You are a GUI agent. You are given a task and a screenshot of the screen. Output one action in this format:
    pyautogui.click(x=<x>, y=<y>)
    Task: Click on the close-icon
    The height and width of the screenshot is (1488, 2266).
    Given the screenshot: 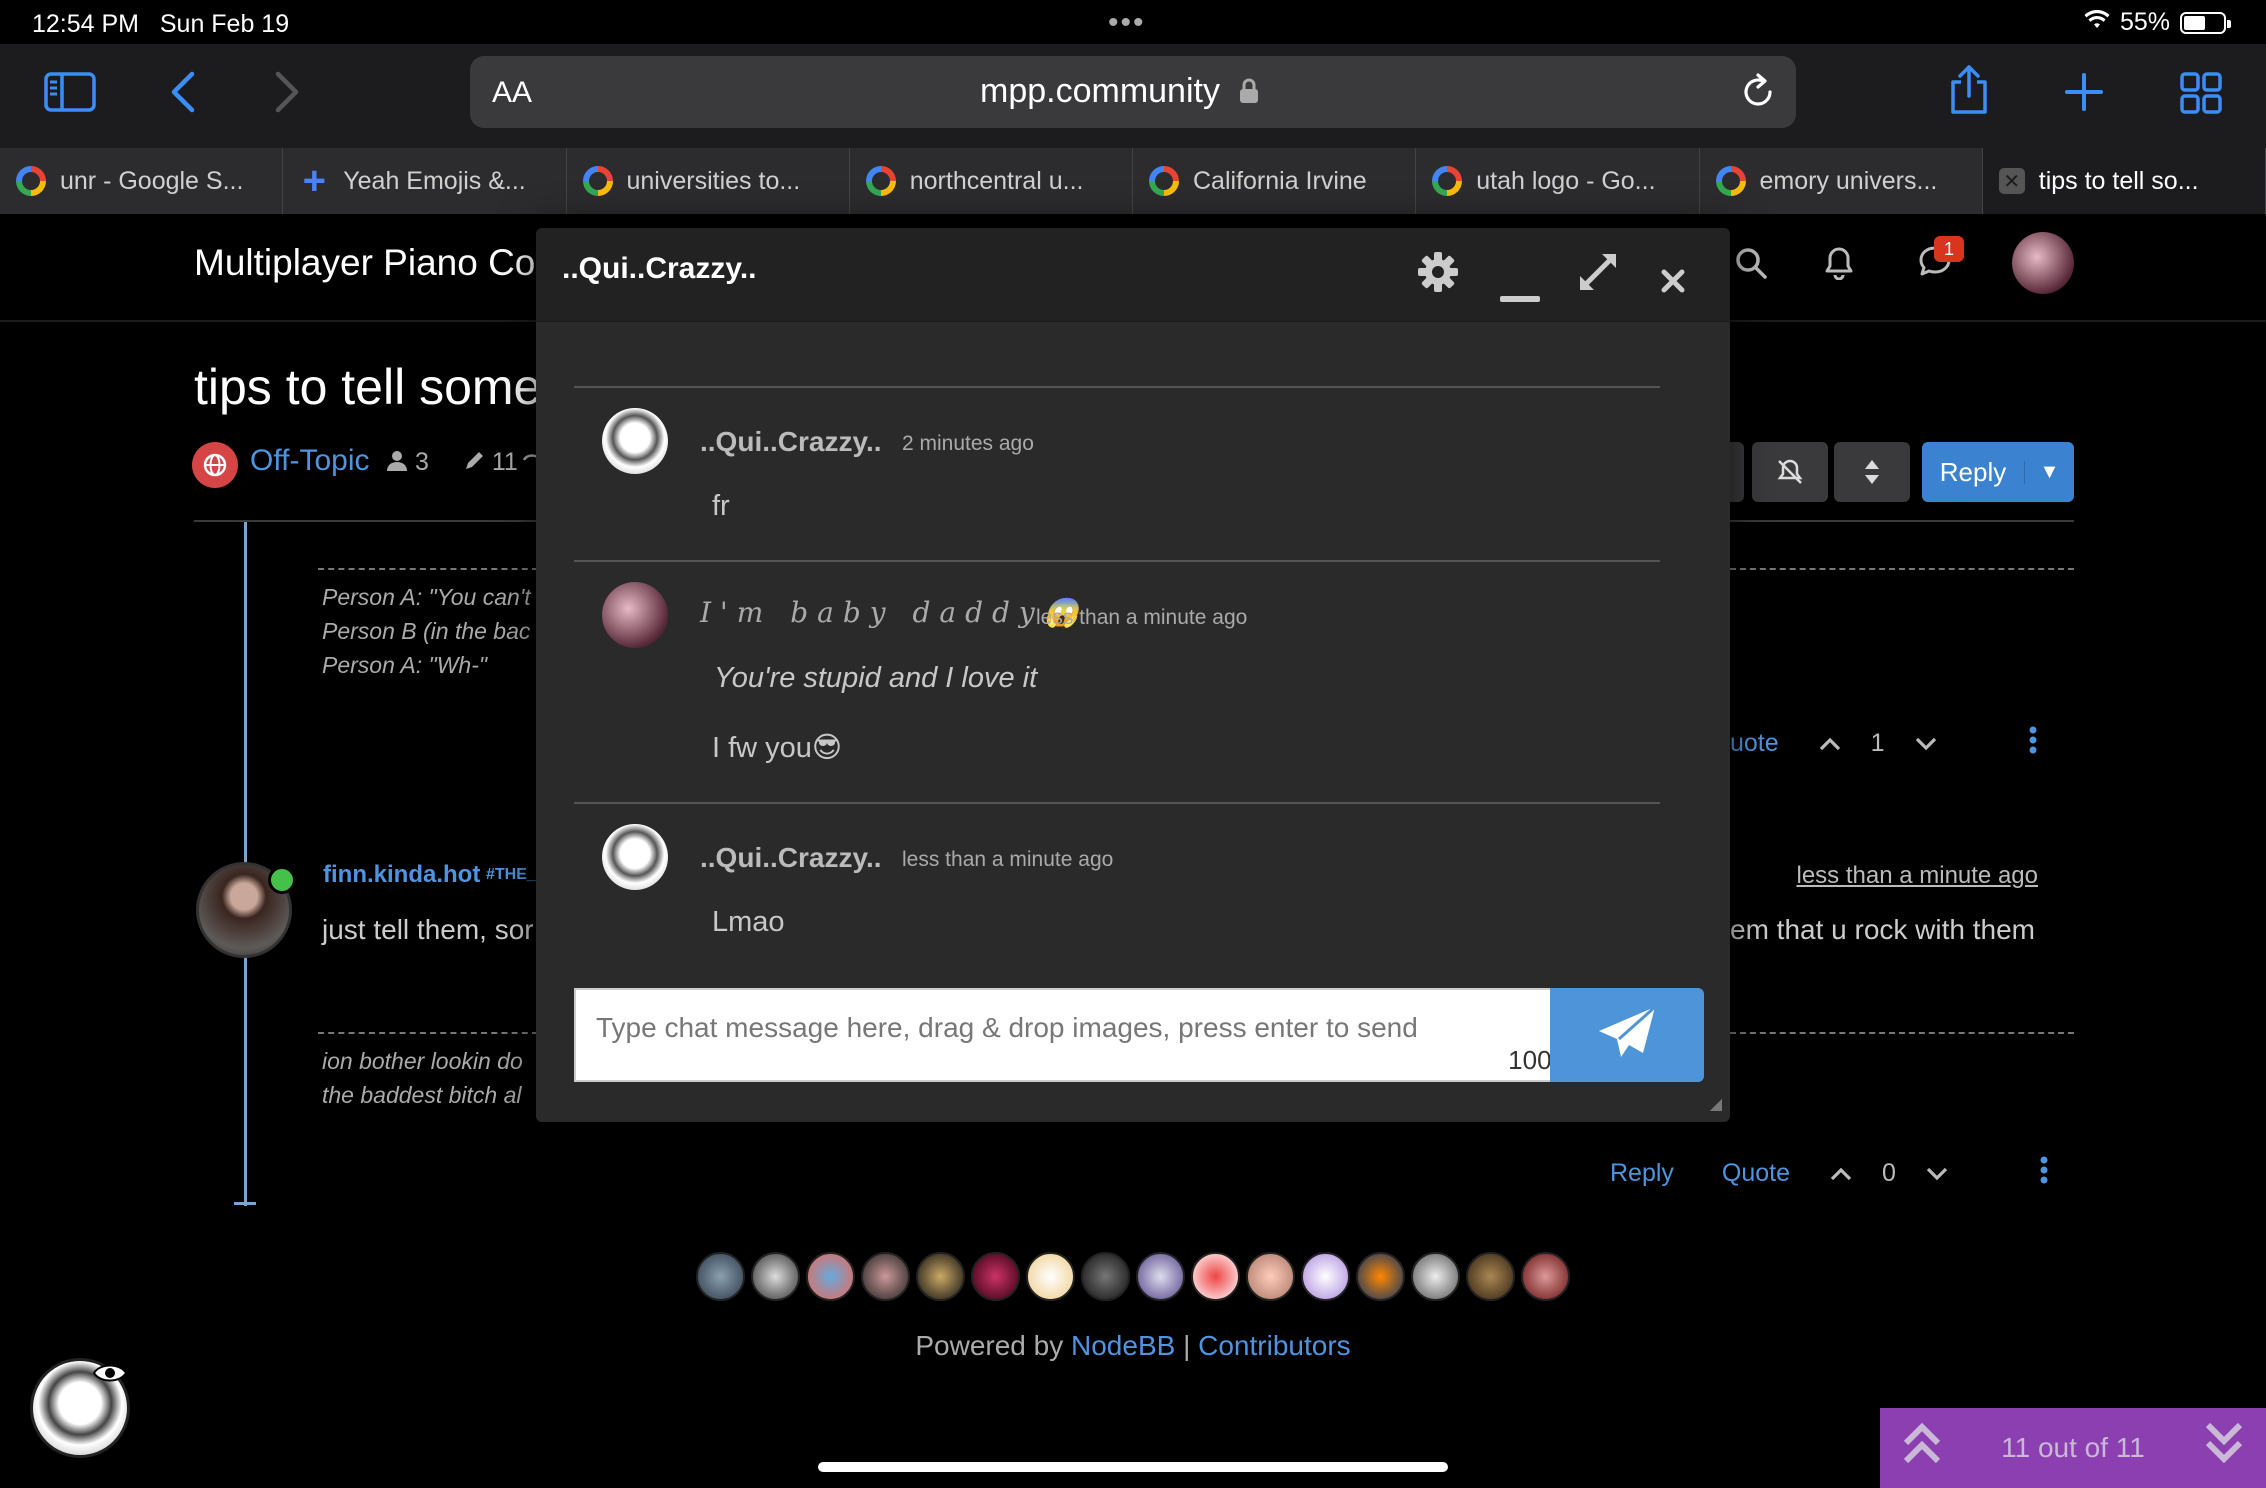 What is the action you would take?
    pyautogui.click(x=1673, y=280)
    